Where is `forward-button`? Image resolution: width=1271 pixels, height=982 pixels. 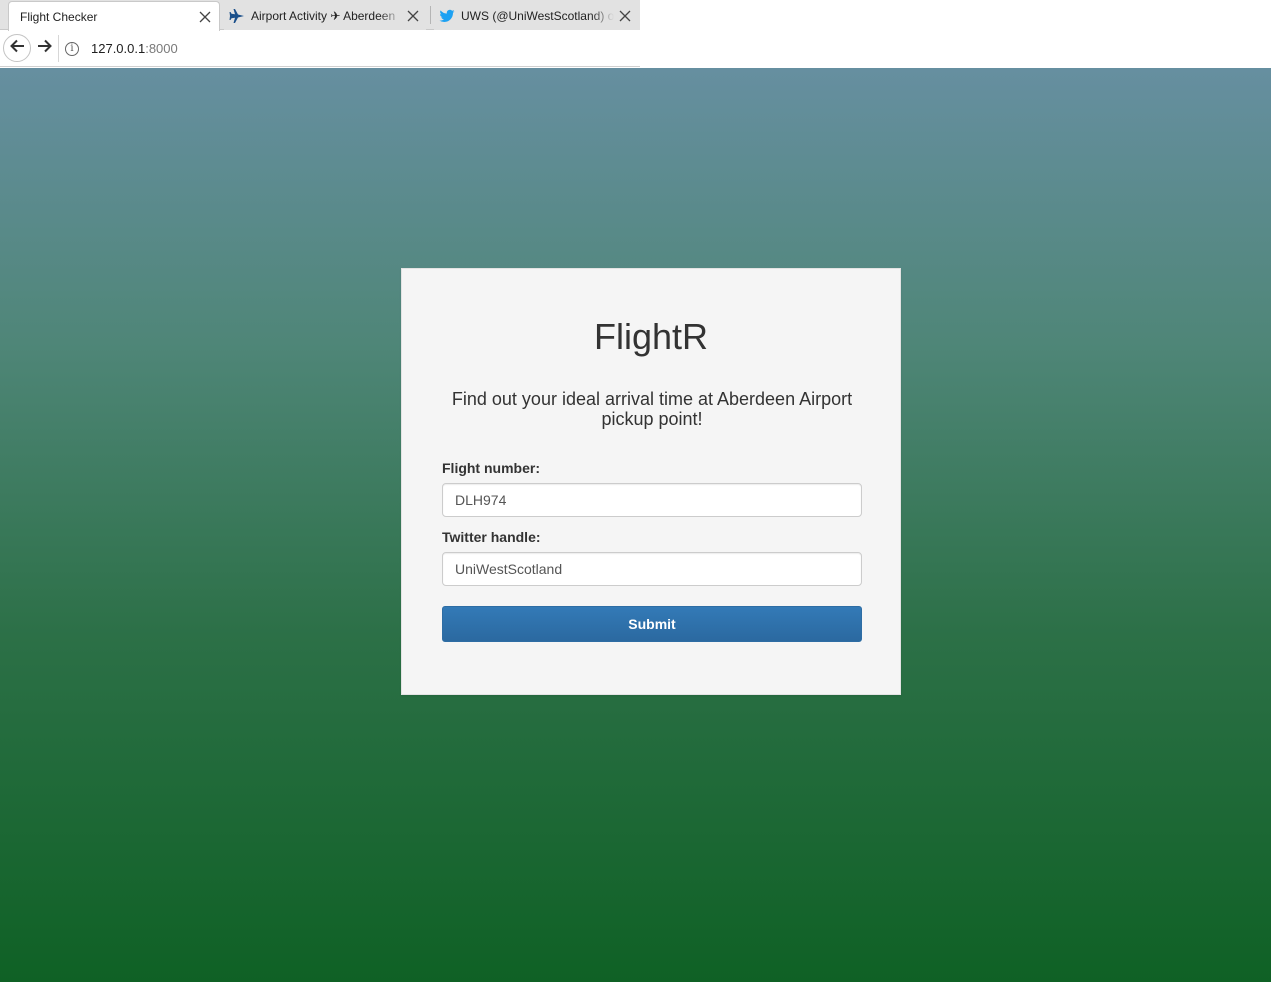
forward-button is located at coordinates (45, 48).